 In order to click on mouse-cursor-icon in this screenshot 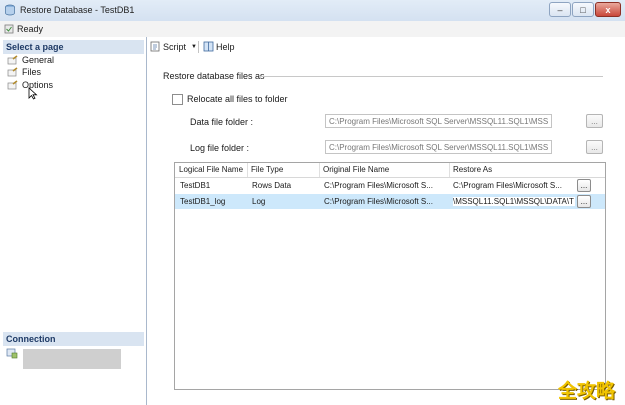, I will do `click(33, 93)`.